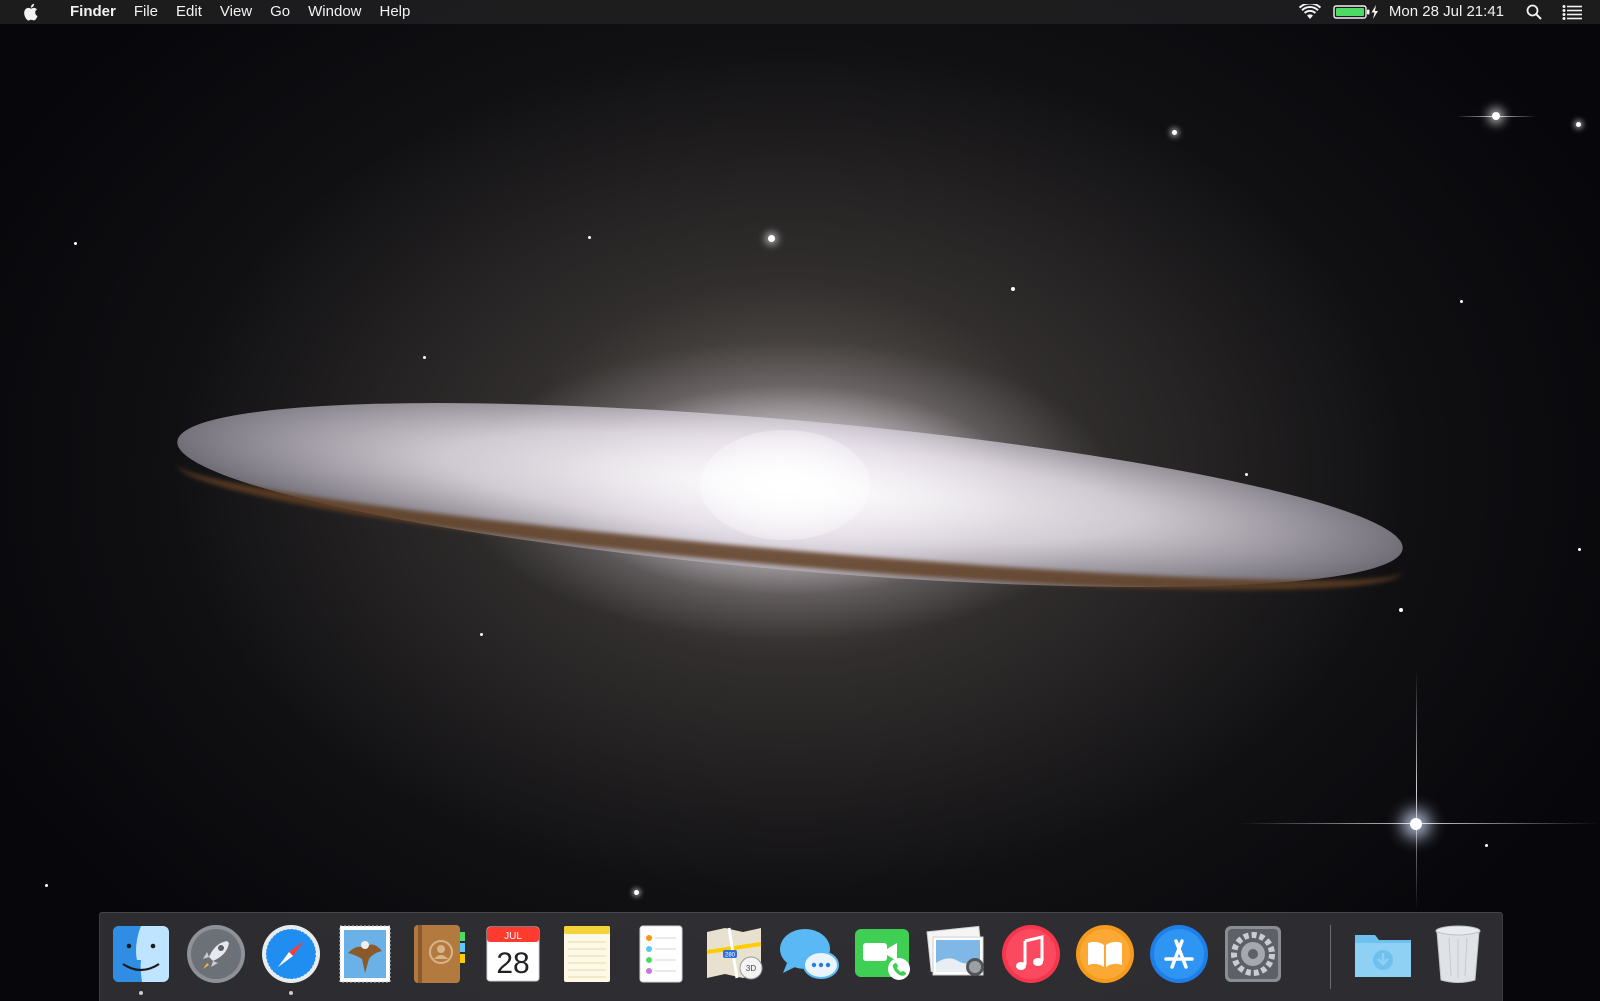 The width and height of the screenshot is (1600, 1001). Describe the element at coordinates (141, 954) in the screenshot. I see `finder-icon` at that location.